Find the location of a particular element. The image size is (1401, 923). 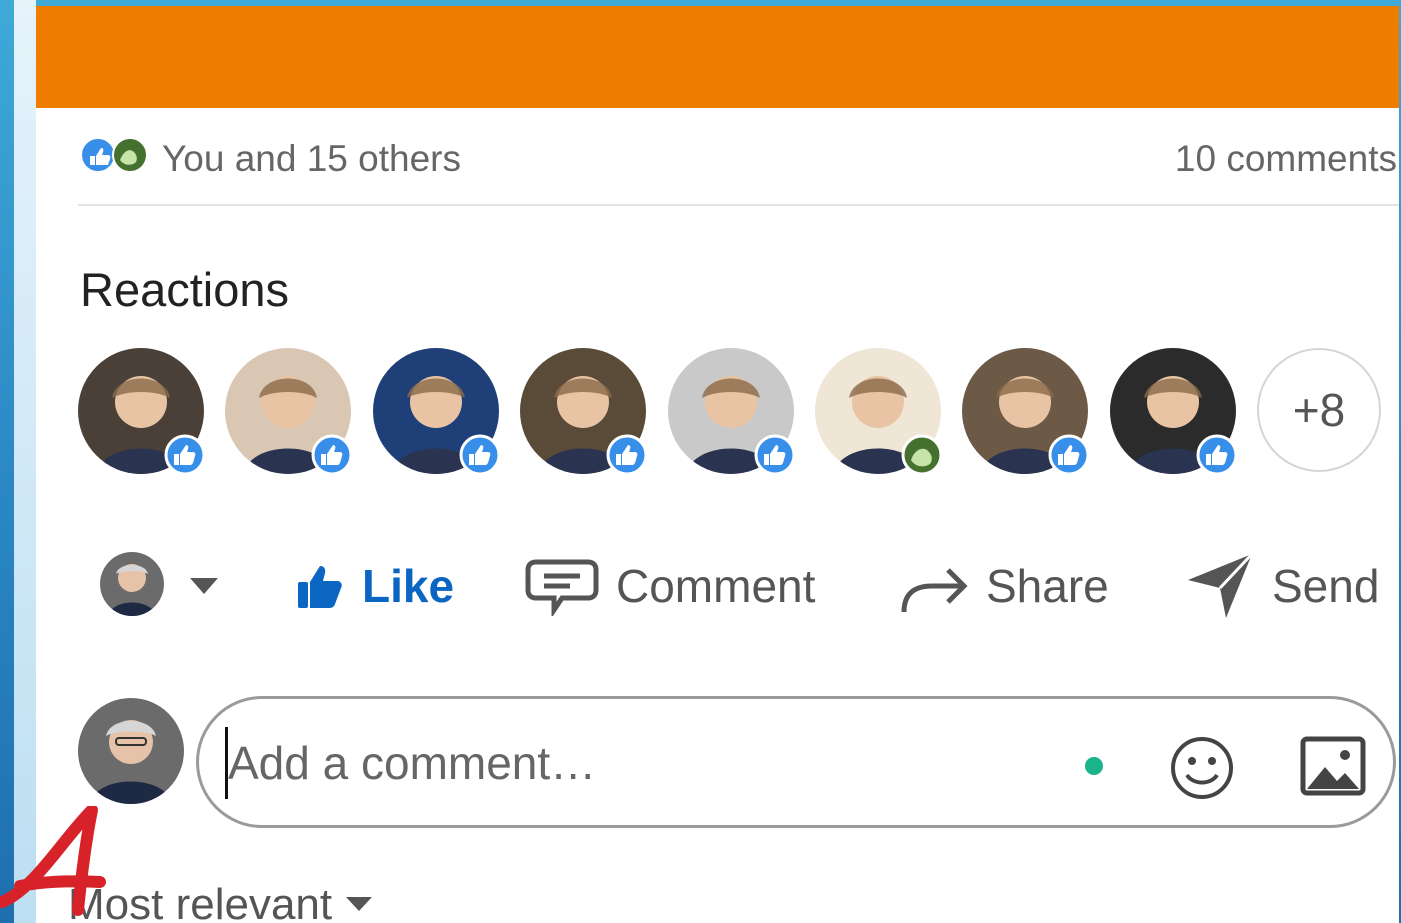

emoji-icon is located at coordinates (1202, 768).